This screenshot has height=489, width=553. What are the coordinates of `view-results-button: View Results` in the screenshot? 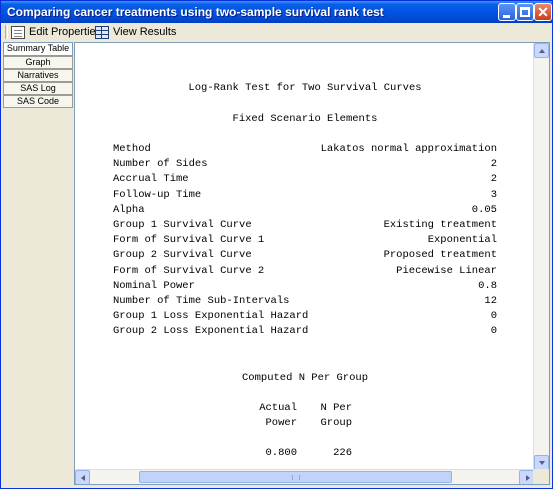 It's located at (135, 32).